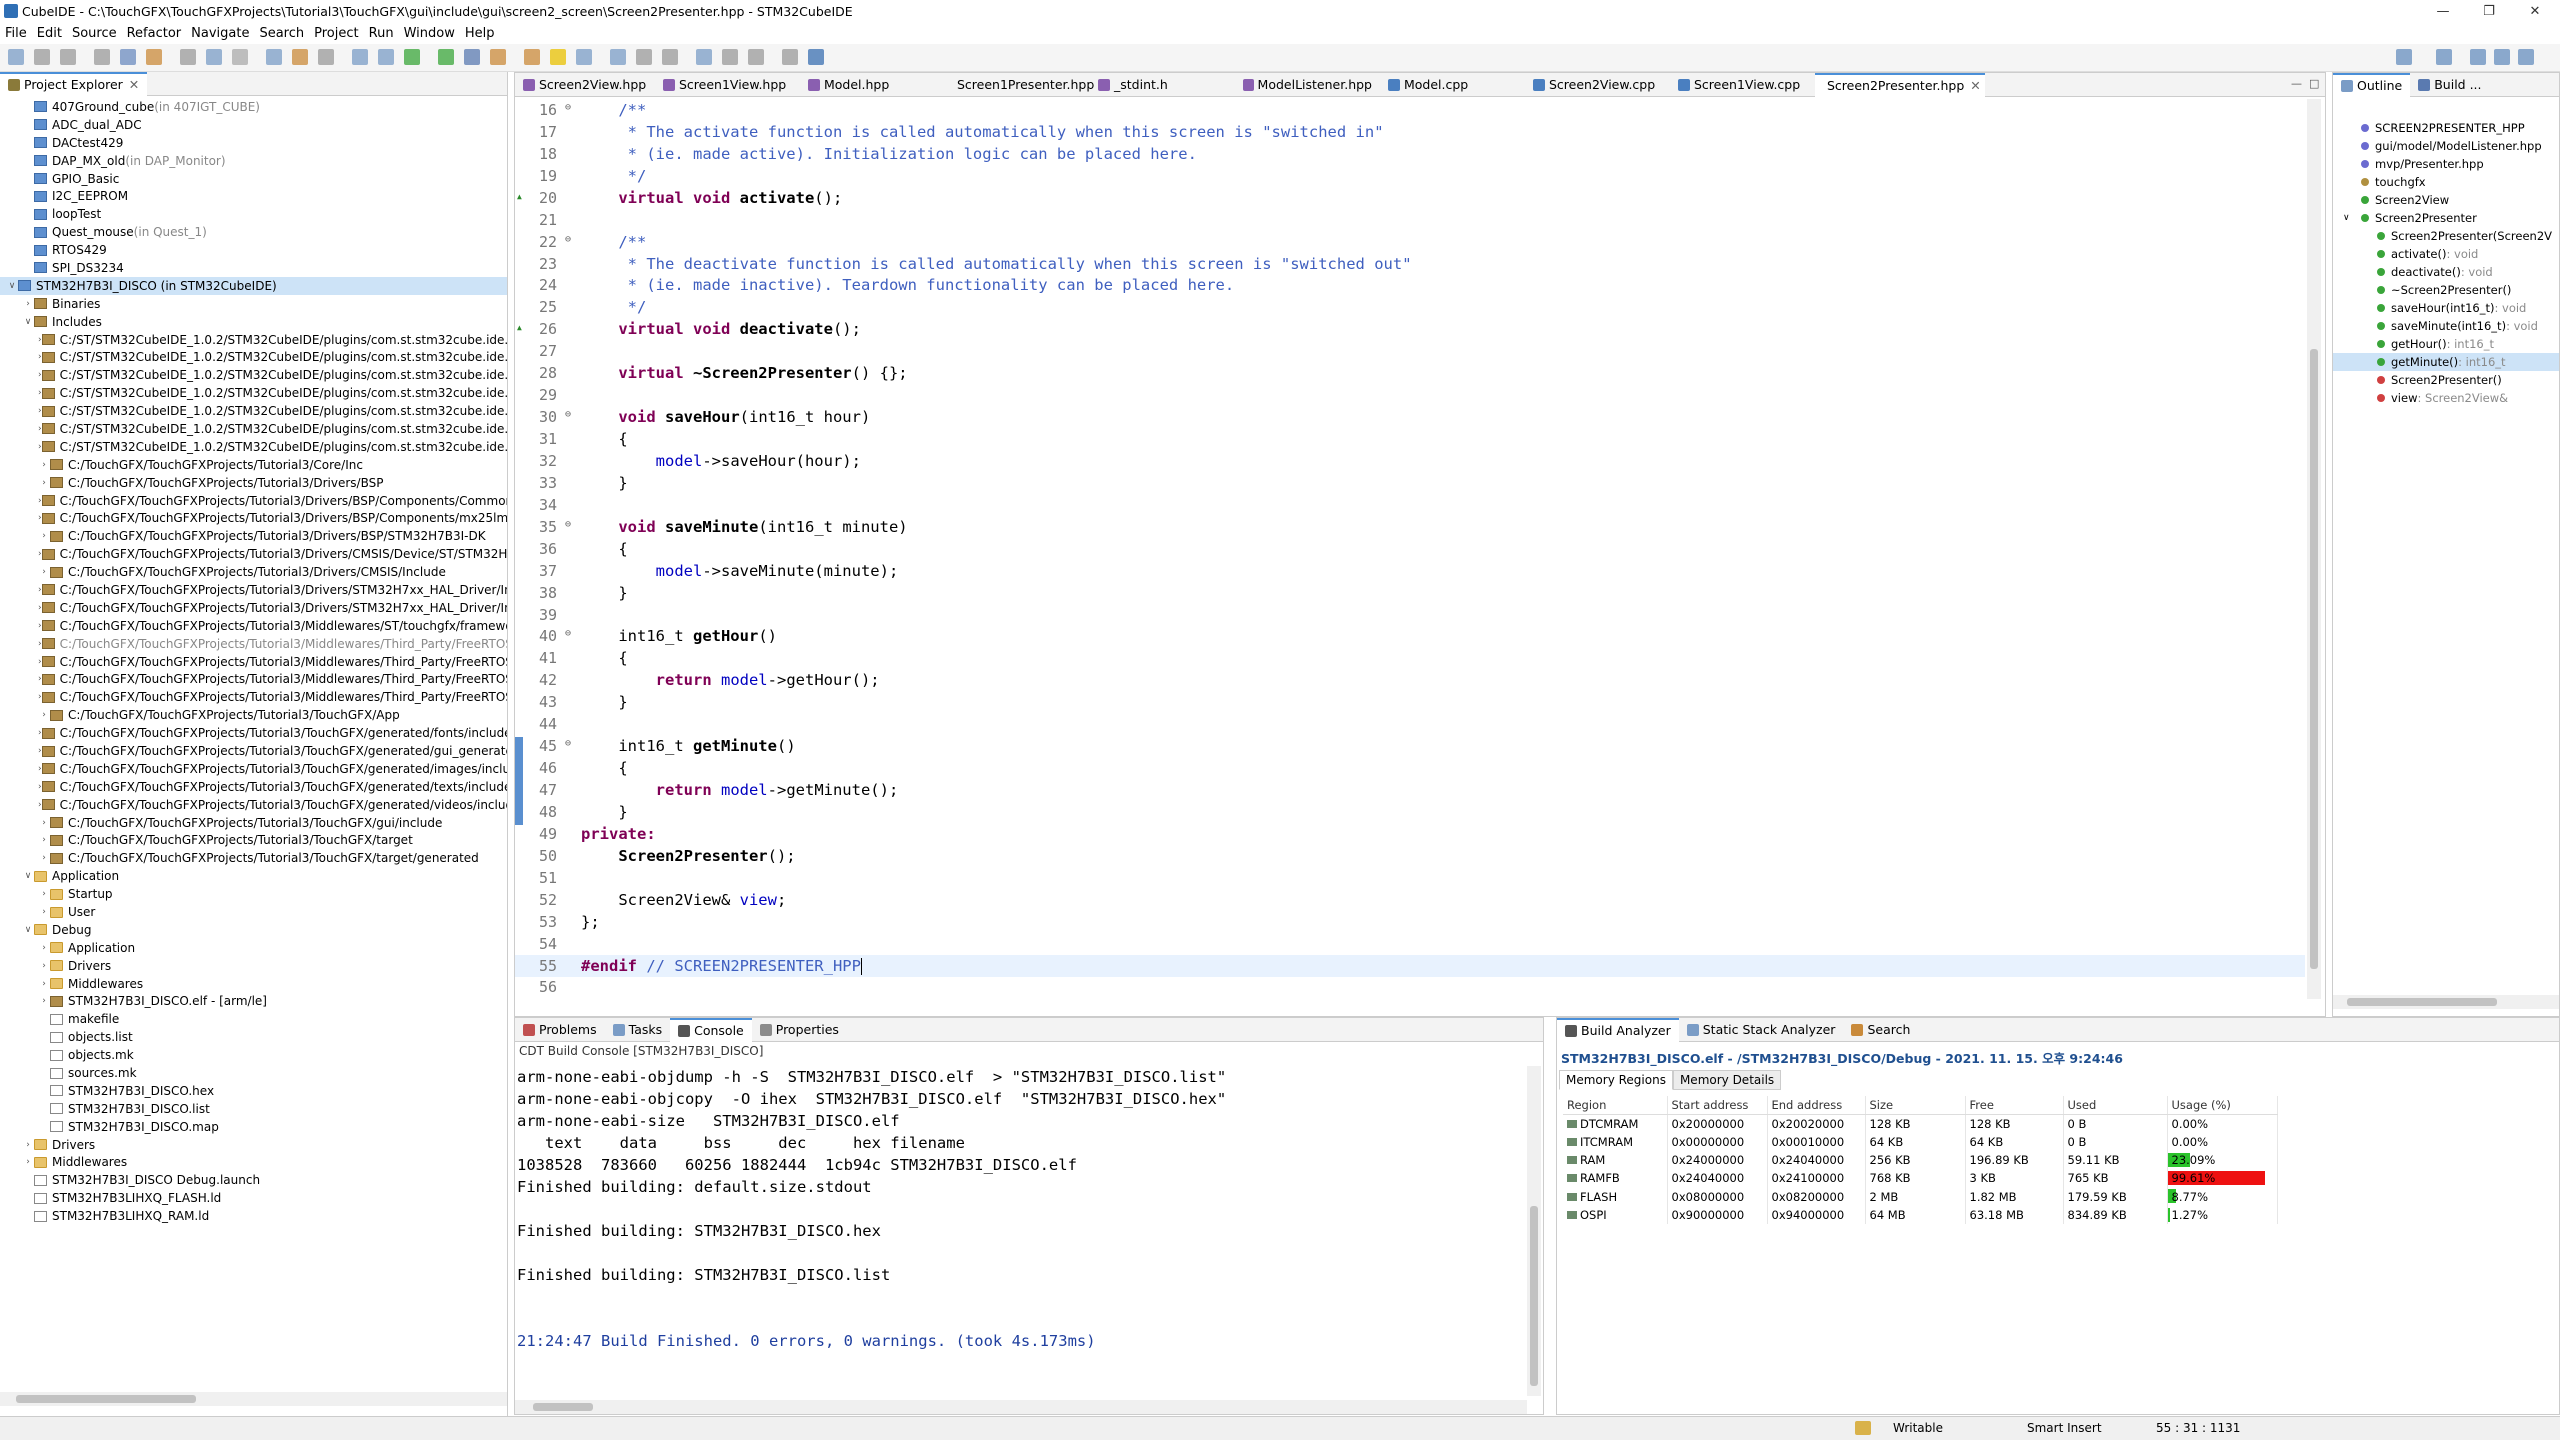  I want to click on tab--stdint-h: _stdint.h, so click(1162, 85).